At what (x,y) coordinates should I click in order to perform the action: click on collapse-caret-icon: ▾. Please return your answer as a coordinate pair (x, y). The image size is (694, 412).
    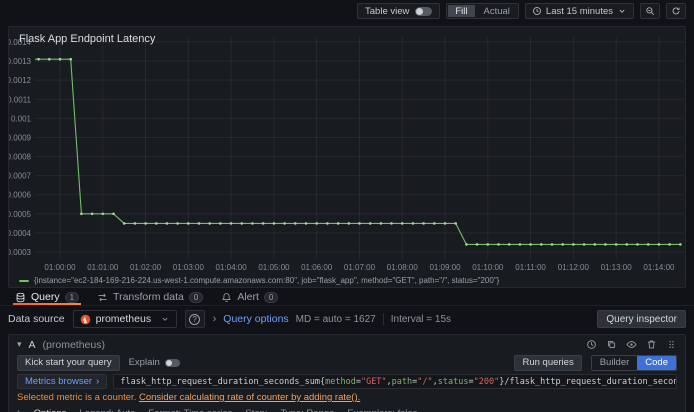
    Looking at the image, I should click on (19, 344).